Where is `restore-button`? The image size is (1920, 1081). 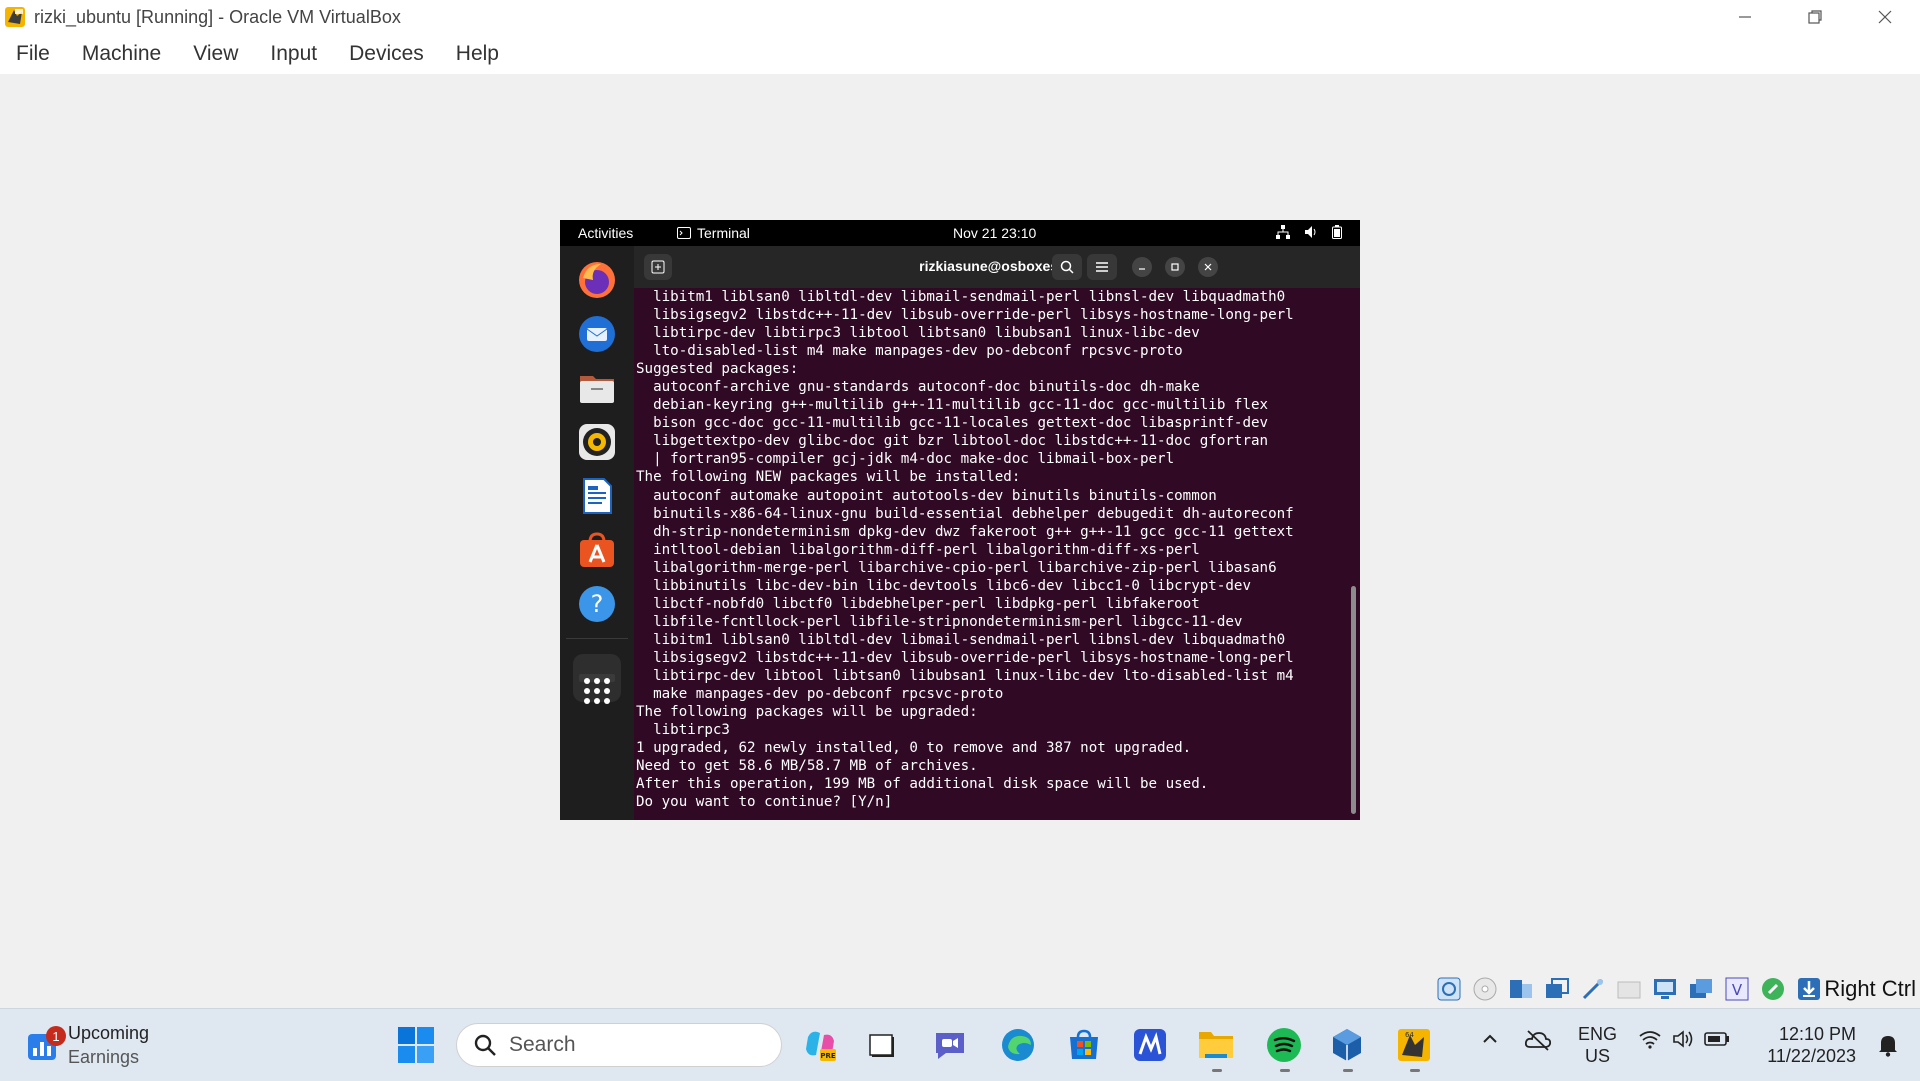
restore-button is located at coordinates (1815, 17).